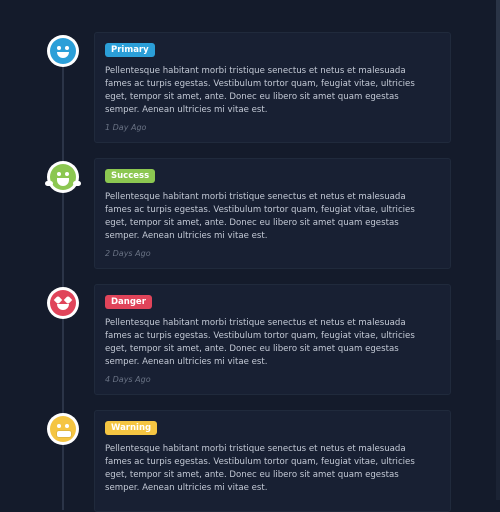  What do you see at coordinates (128, 253) in the screenshot?
I see `timestamp: 2 Days Ago` at bounding box center [128, 253].